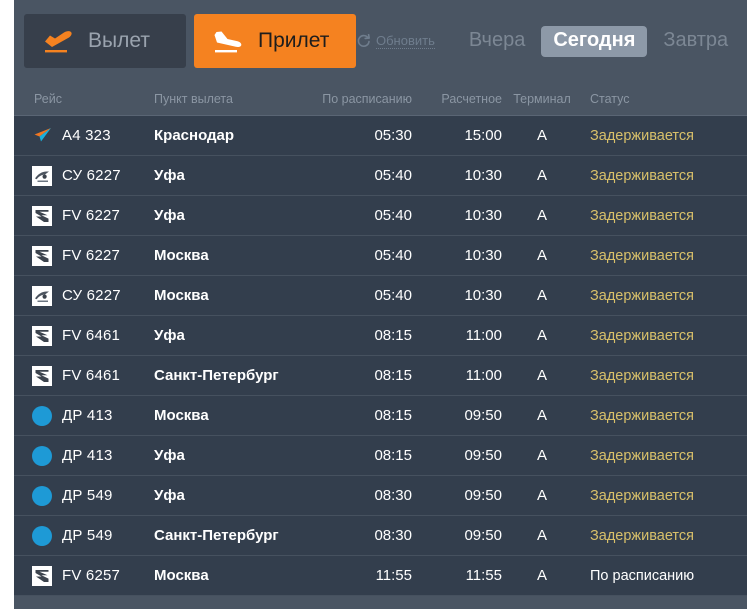 The image size is (747, 609). Describe the element at coordinates (380, 496) in the screenshot. I see `table-row: ДР 549 Уфа 08:30 09:50 A Задерживается` at that location.